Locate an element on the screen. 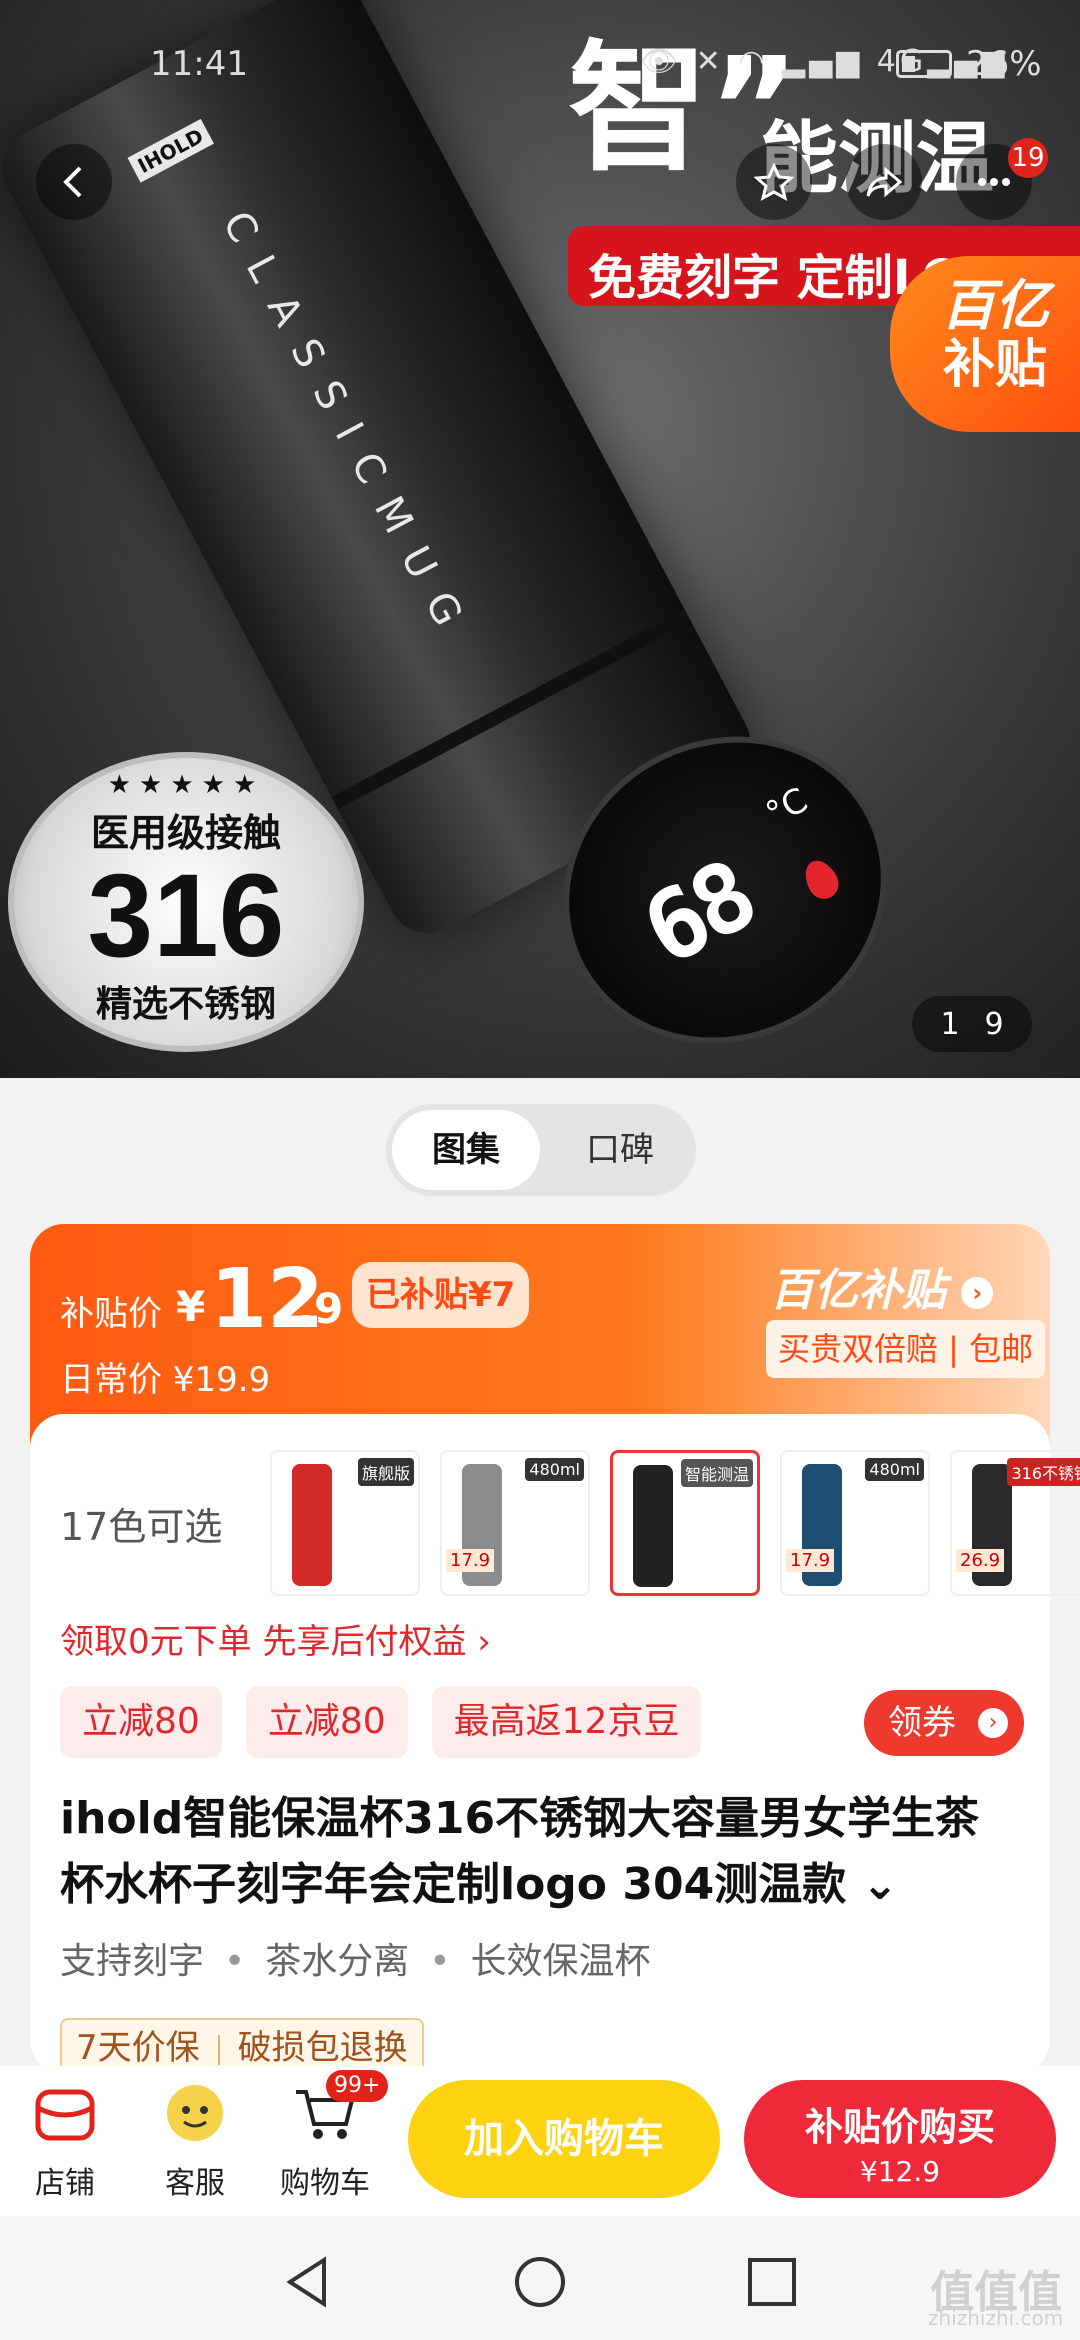  daily-price: 日常价 ¥19.9 is located at coordinates (165, 1380).